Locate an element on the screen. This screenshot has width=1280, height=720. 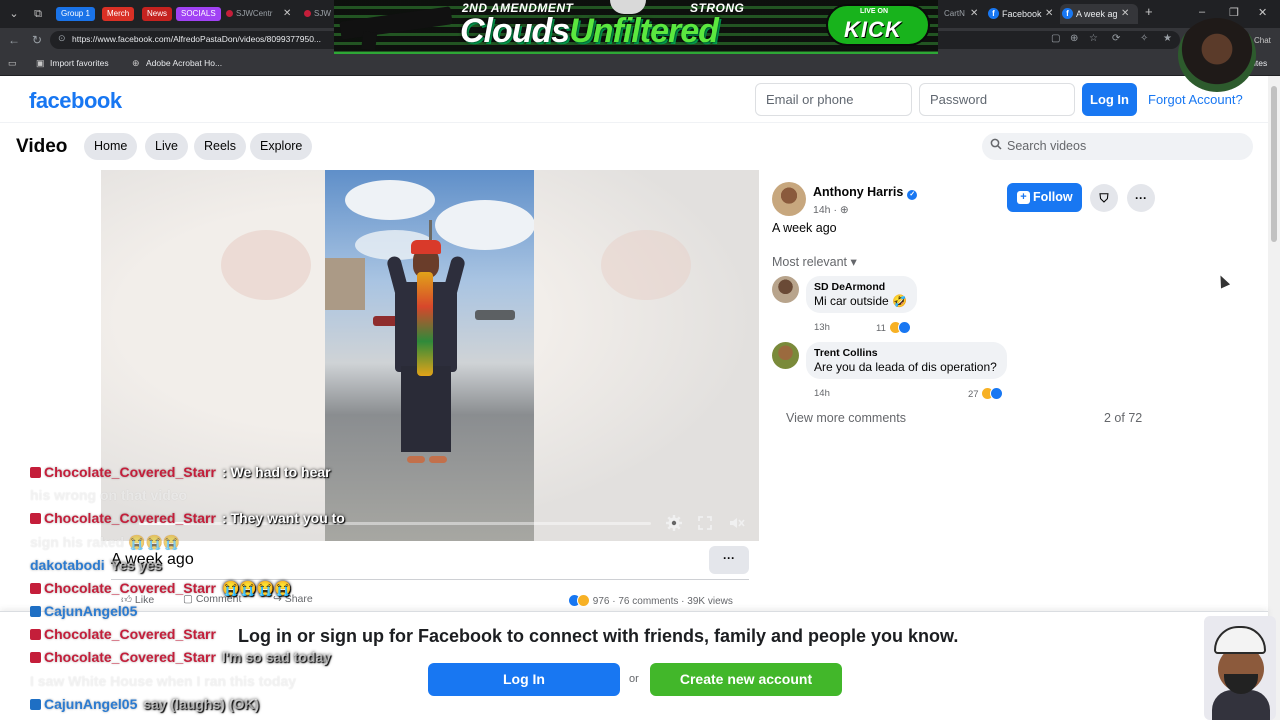
tab-actions-icon: ⌄ is located at coordinates (14, 14).